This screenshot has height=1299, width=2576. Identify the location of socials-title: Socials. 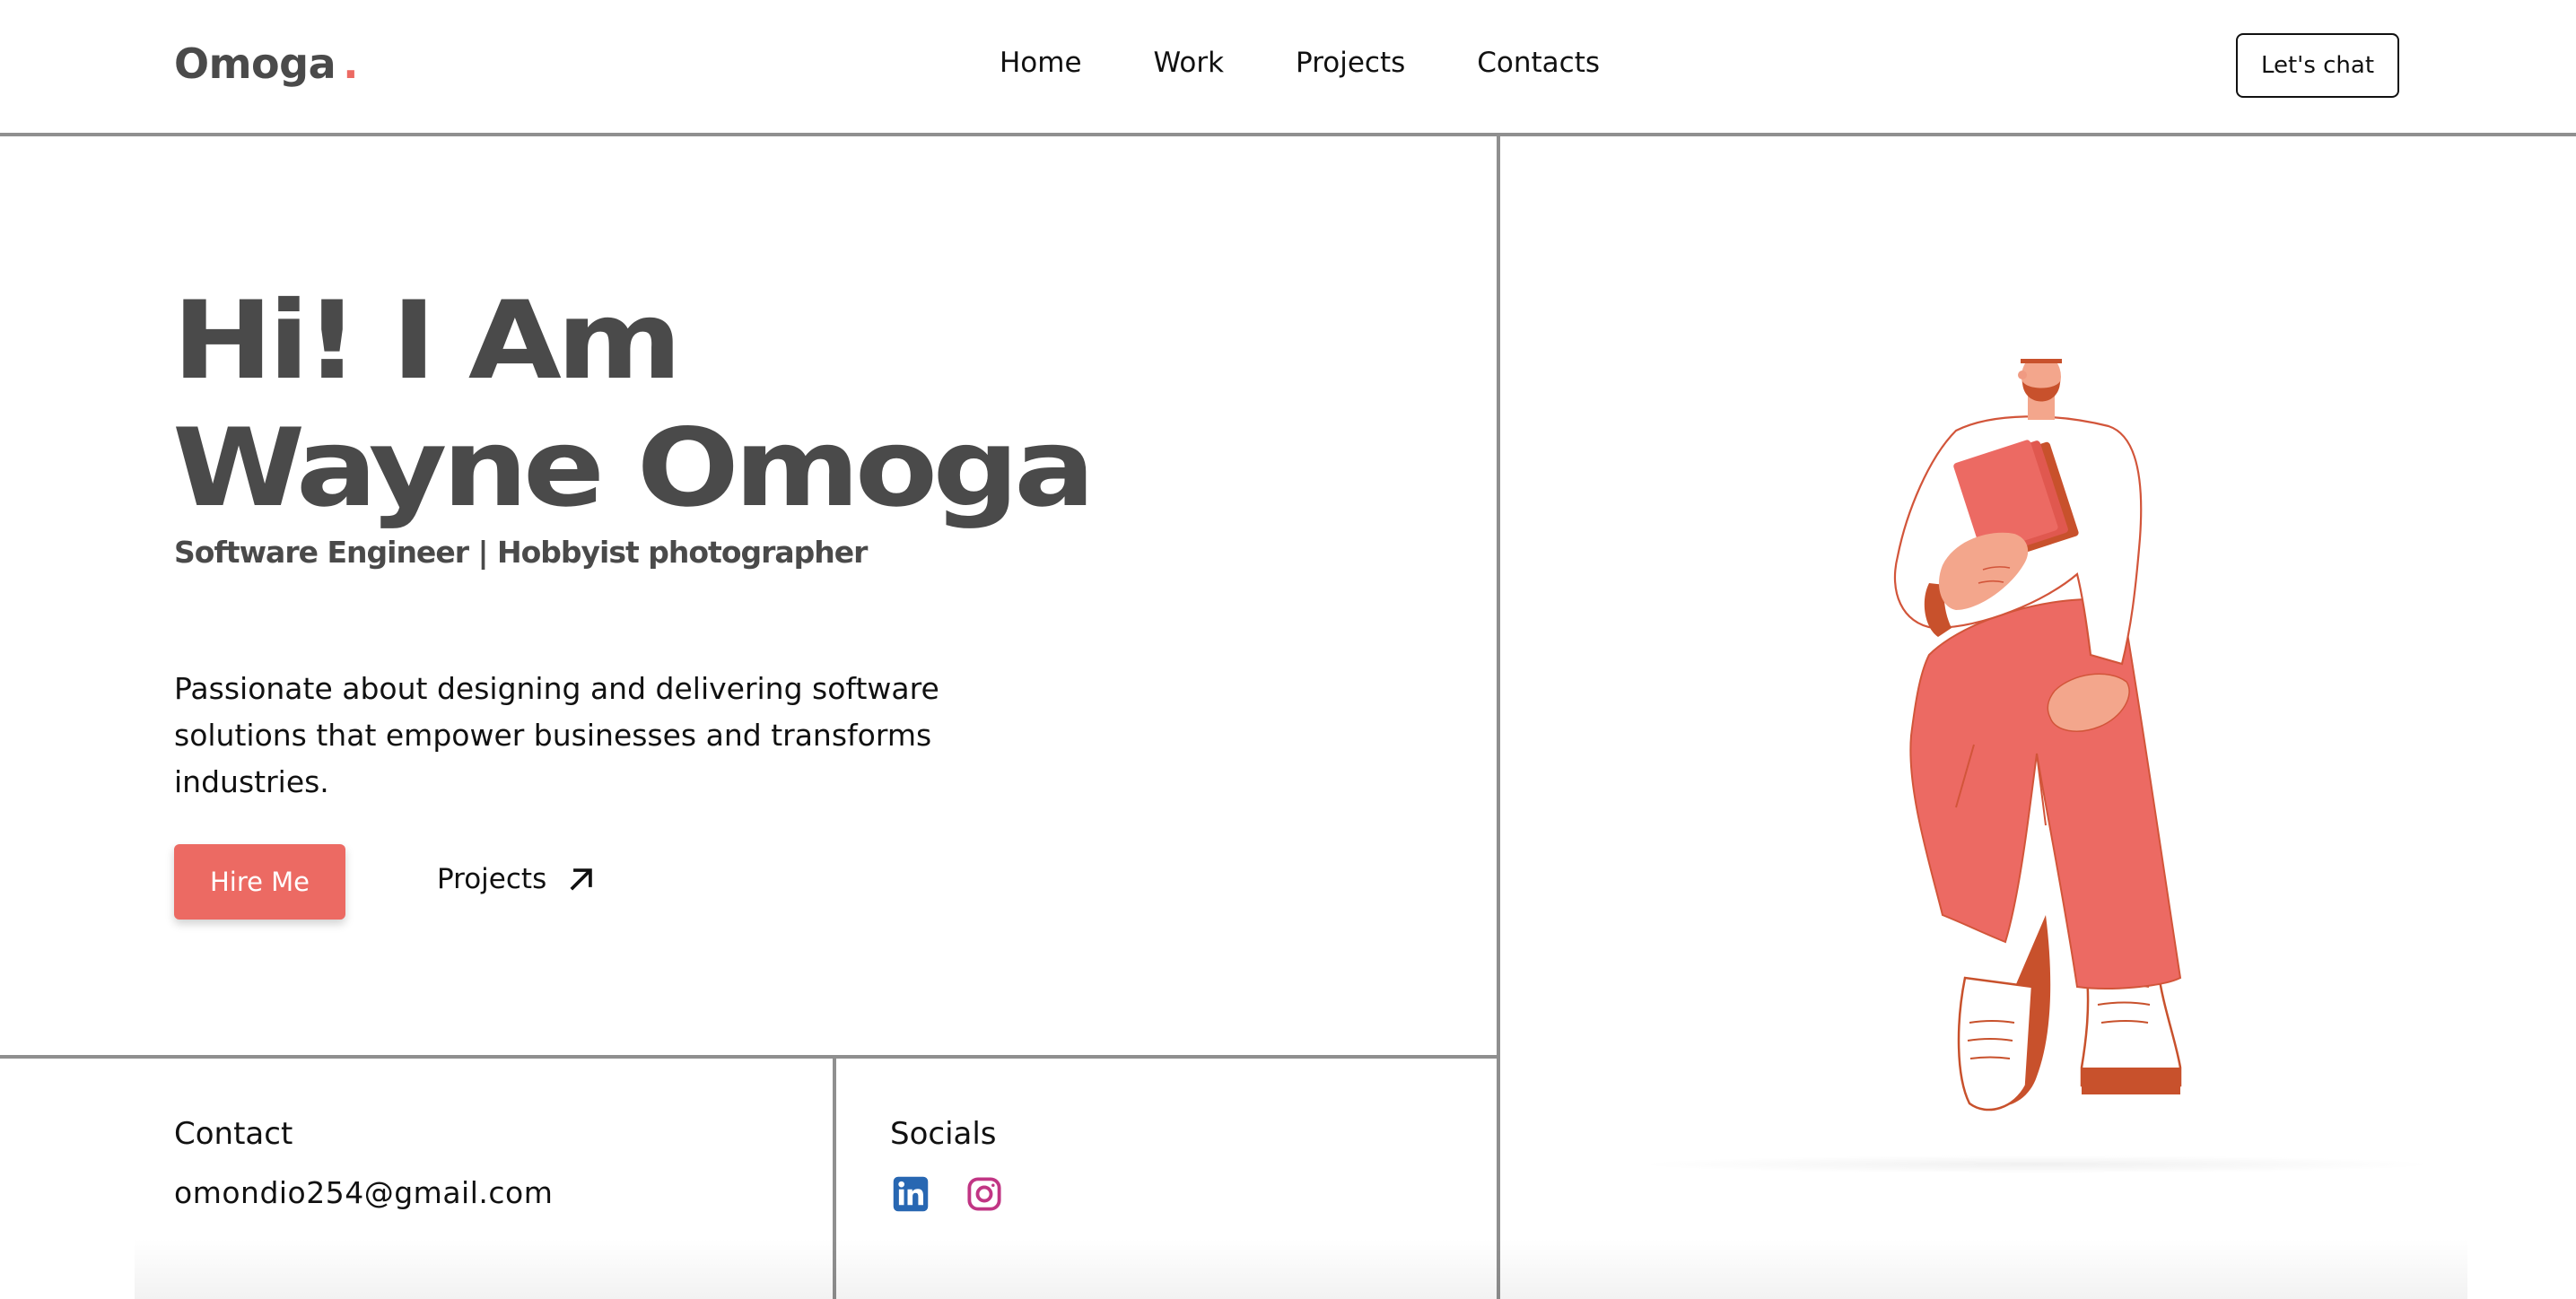
(944, 1134).